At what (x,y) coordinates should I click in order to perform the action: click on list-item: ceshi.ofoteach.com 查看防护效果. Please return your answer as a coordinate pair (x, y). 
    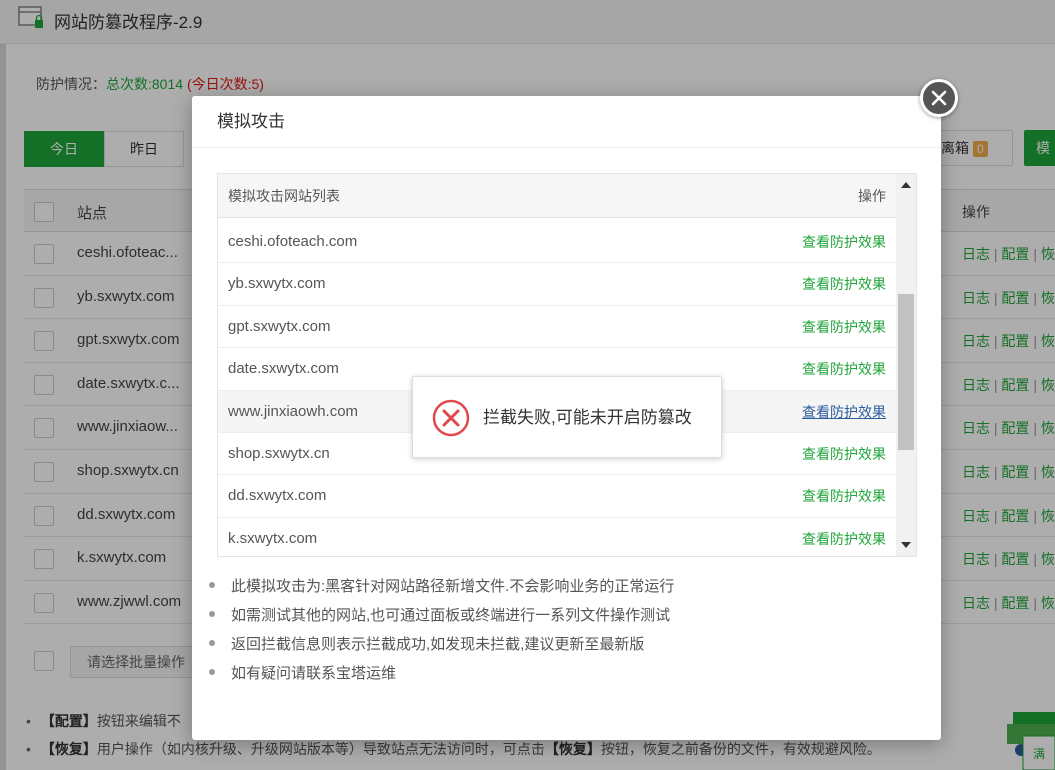
    Looking at the image, I should click on (557, 242).